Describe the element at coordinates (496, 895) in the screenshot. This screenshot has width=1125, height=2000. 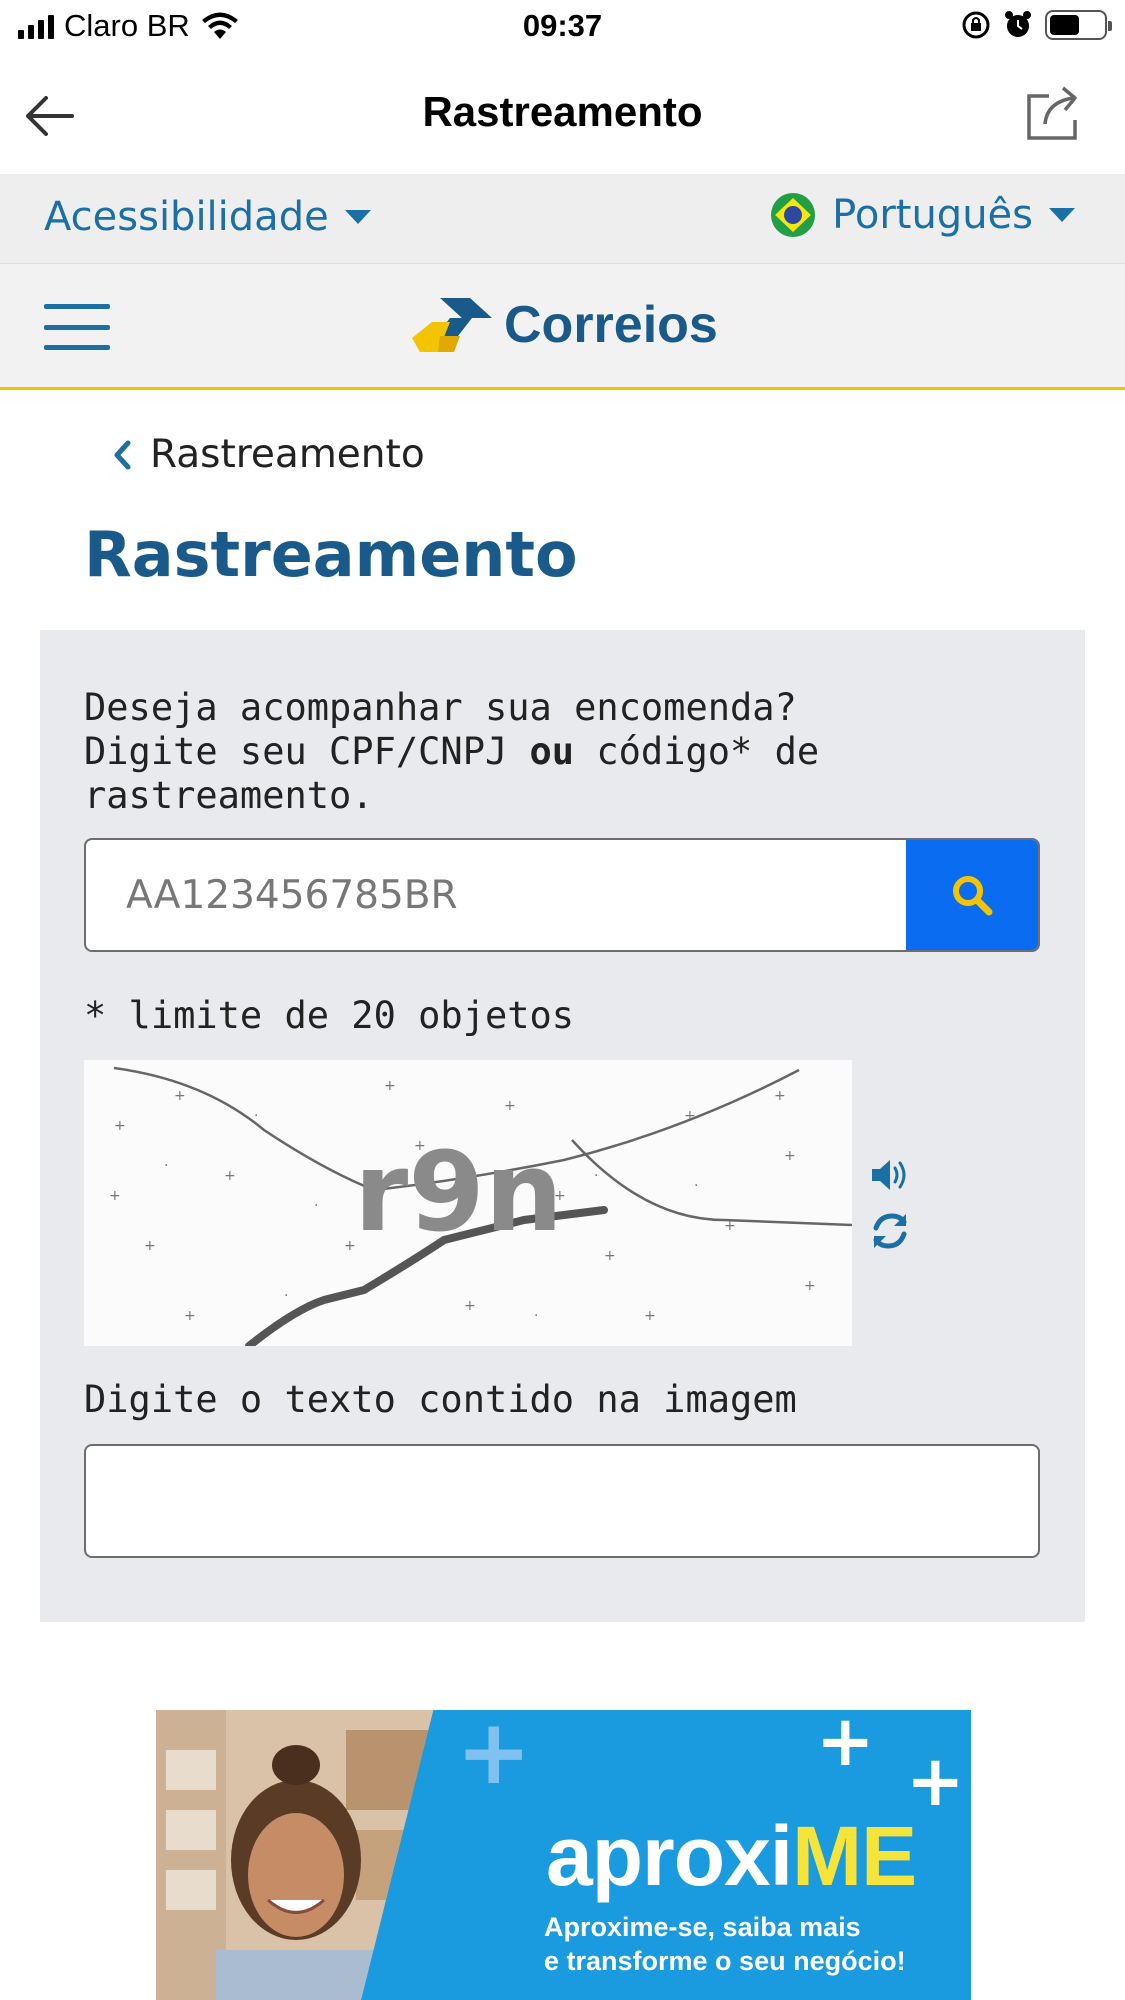
I see `tracking-code-input` at that location.